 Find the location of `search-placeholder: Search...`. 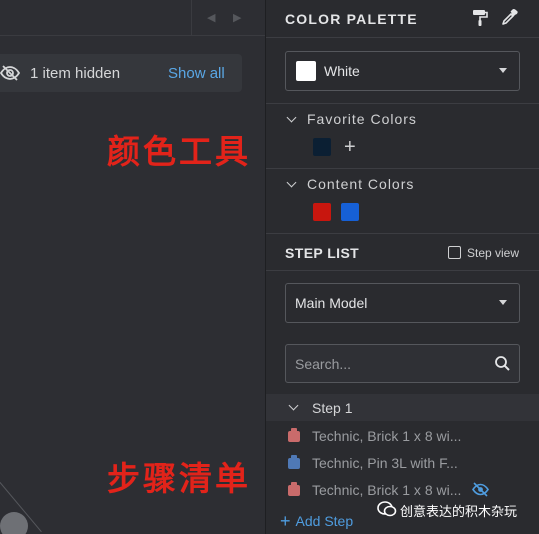

search-placeholder: Search... is located at coordinates (323, 364).